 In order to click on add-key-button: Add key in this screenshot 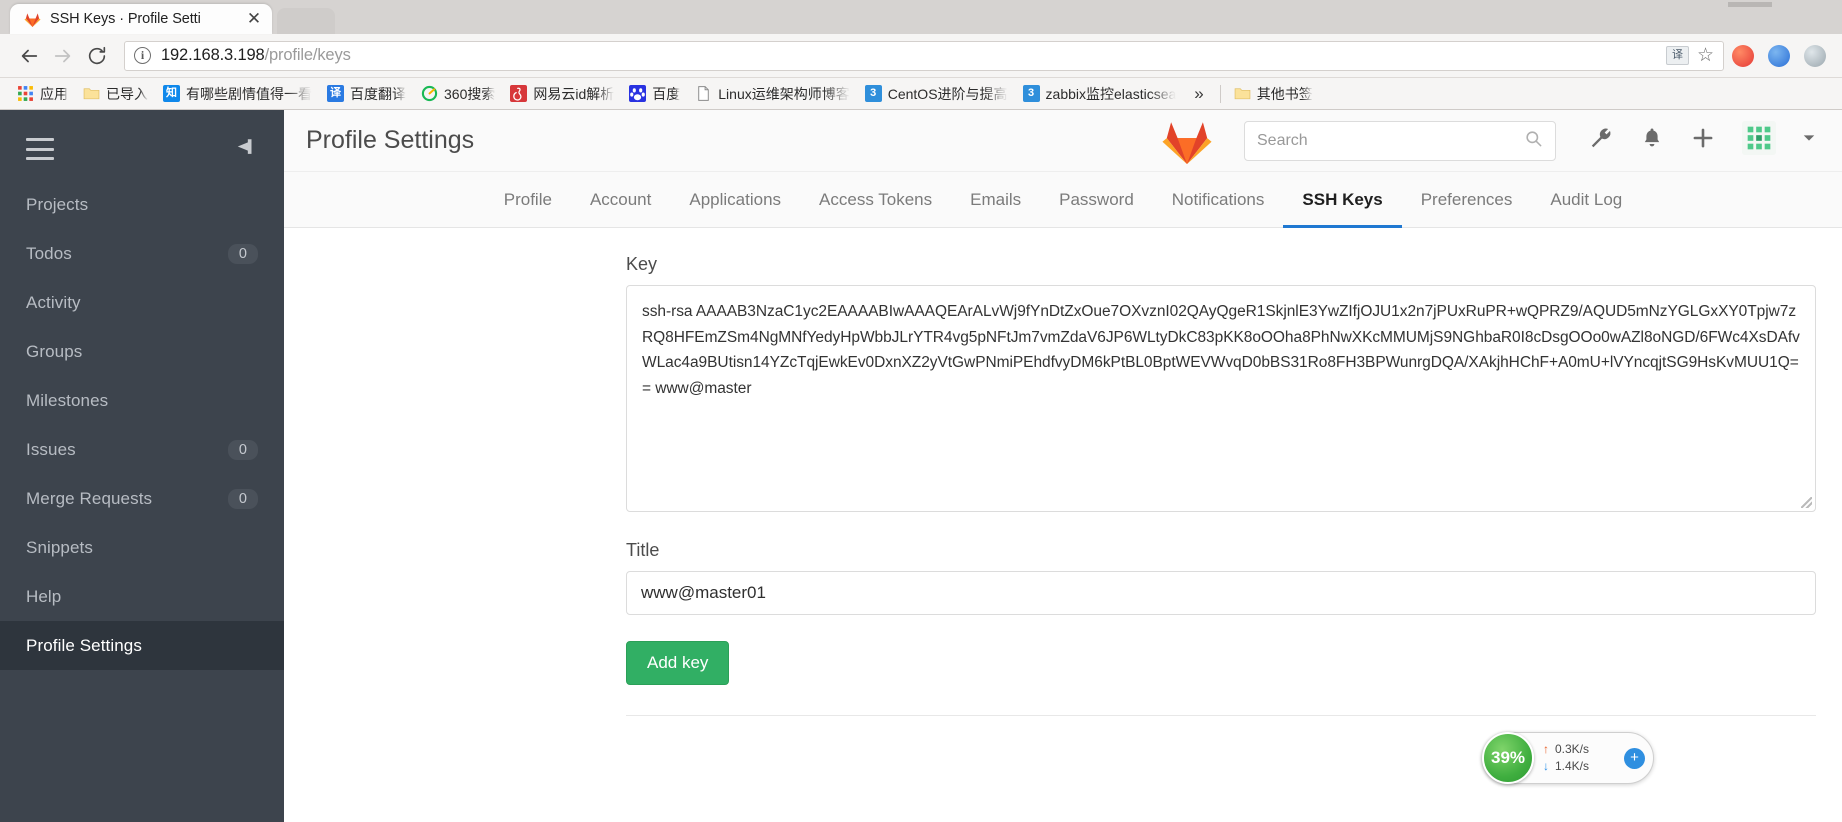, I will do `click(678, 663)`.